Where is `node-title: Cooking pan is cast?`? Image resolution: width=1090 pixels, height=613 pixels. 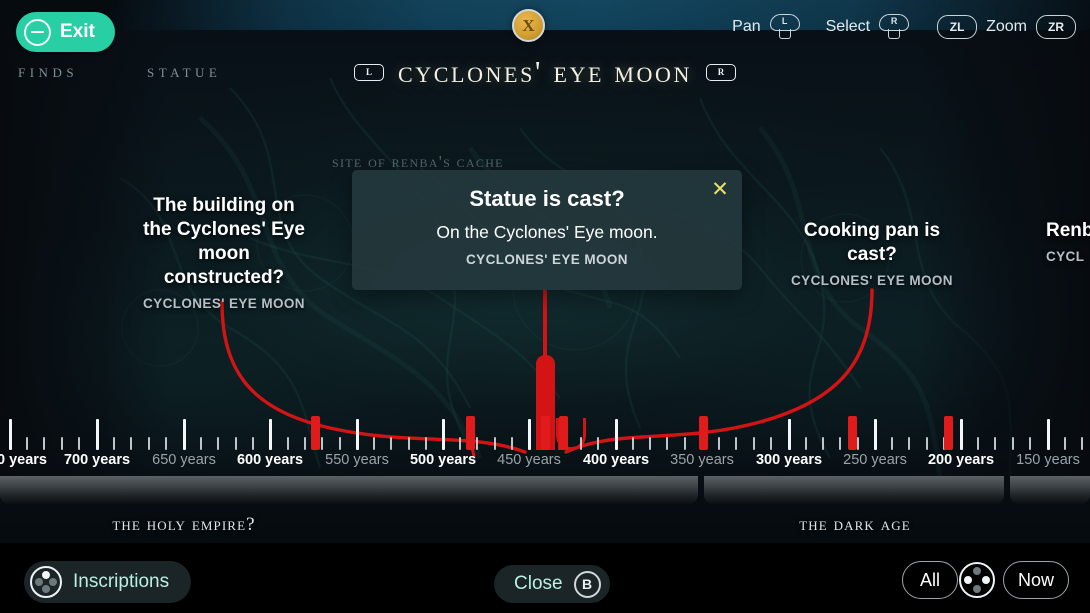
node-title: Cooking pan is cast? is located at coordinates (872, 242).